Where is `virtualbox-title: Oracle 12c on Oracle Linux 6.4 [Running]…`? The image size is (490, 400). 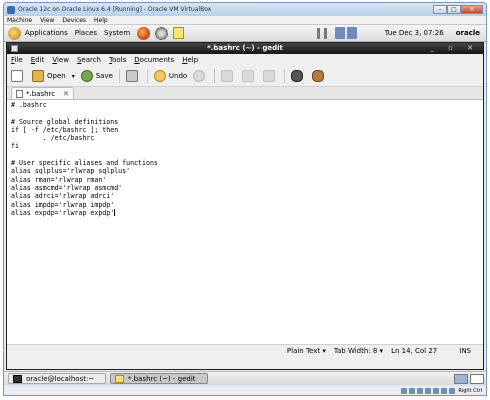 virtualbox-title: Oracle 12c on Oracle Linux 6.4 [Running]… is located at coordinates (115, 9).